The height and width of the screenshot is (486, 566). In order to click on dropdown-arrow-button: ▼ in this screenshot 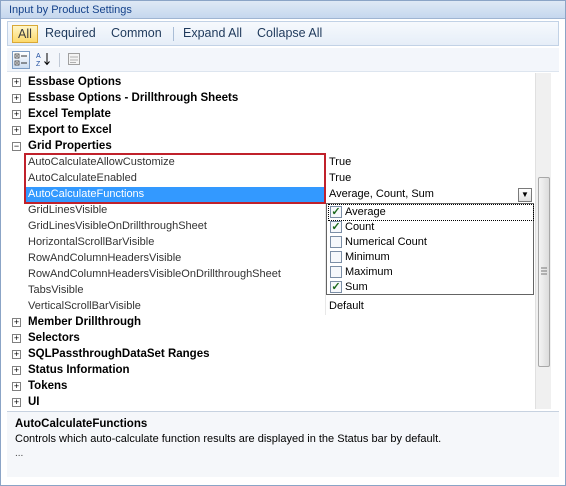, I will do `click(525, 195)`.